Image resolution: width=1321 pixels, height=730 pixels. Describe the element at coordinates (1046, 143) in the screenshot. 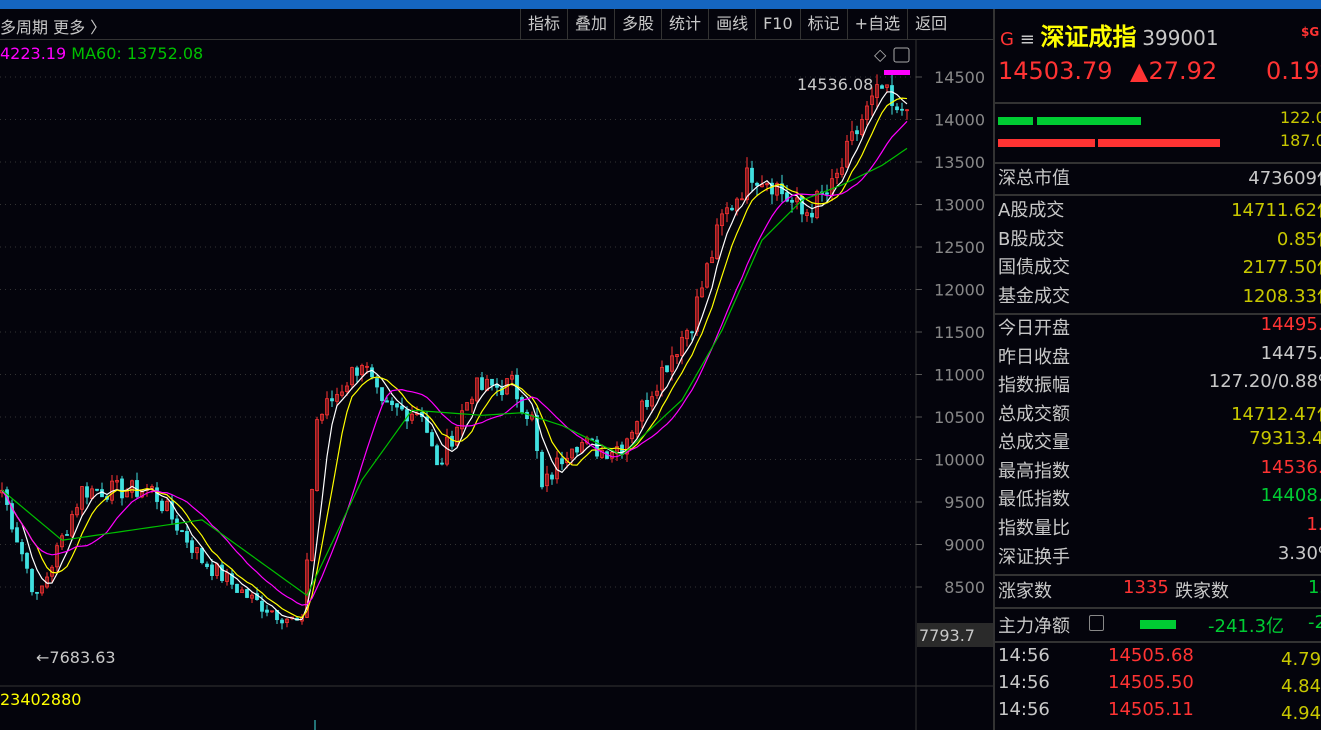

I see `sell-bar` at that location.